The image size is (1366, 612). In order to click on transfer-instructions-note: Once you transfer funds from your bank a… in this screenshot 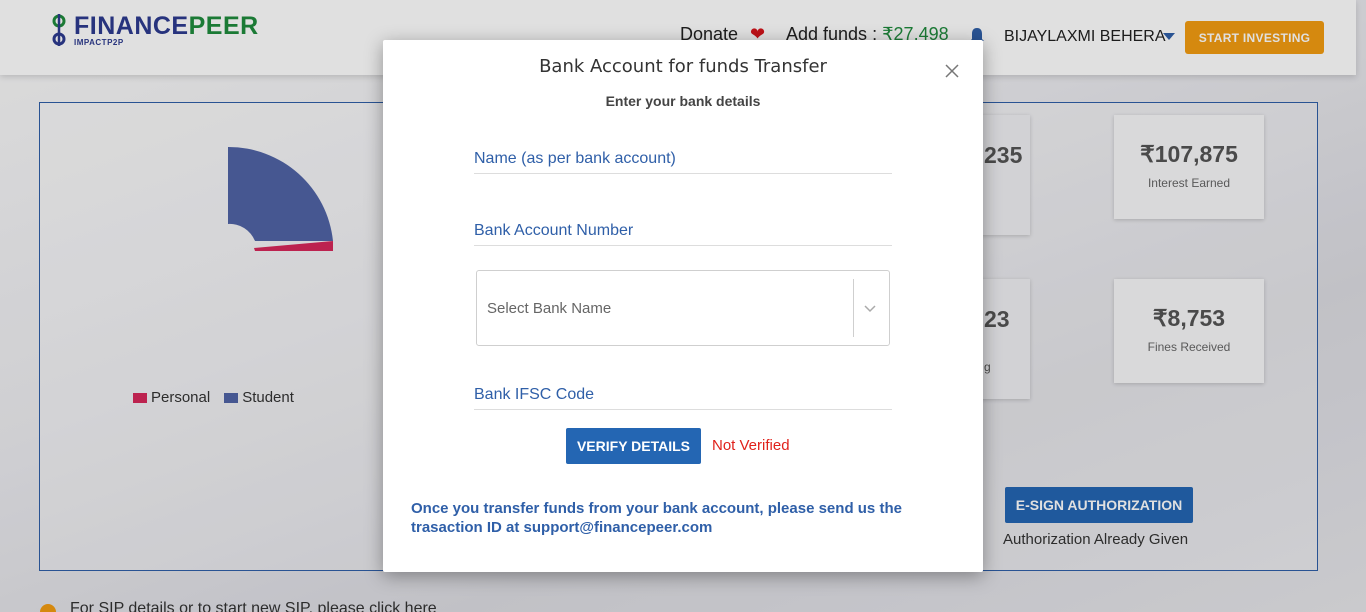, I will do `click(656, 518)`.